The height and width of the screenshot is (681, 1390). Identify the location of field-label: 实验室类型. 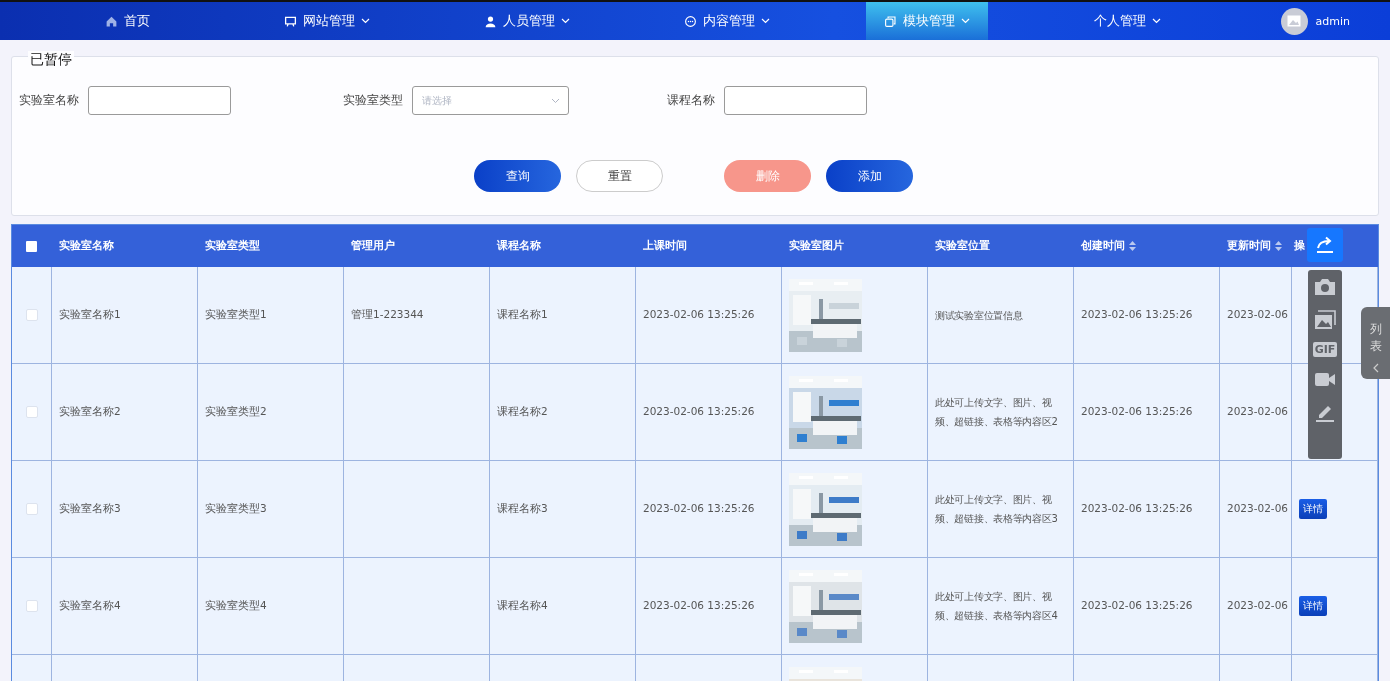
(373, 100).